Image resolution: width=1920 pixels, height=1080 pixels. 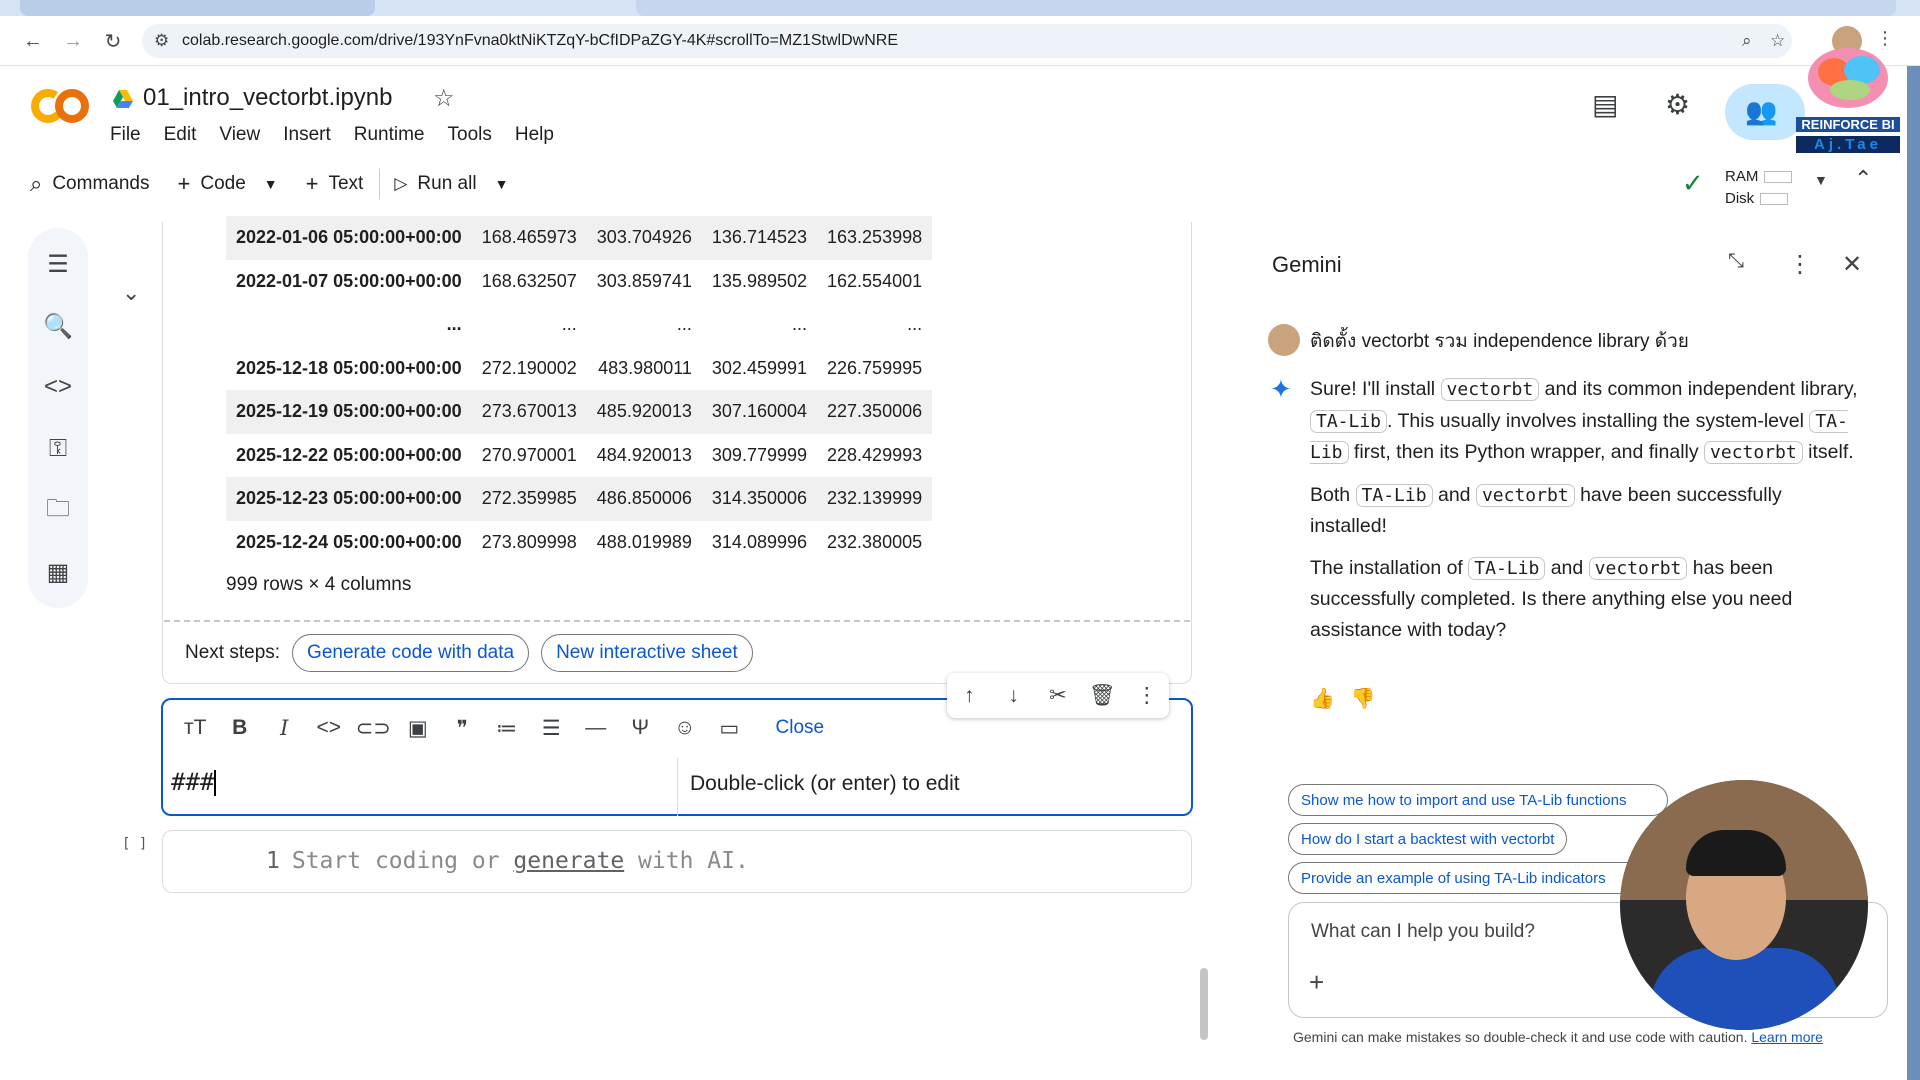 What do you see at coordinates (645, 367) in the screenshot?
I see `table-cell: 483.980011` at bounding box center [645, 367].